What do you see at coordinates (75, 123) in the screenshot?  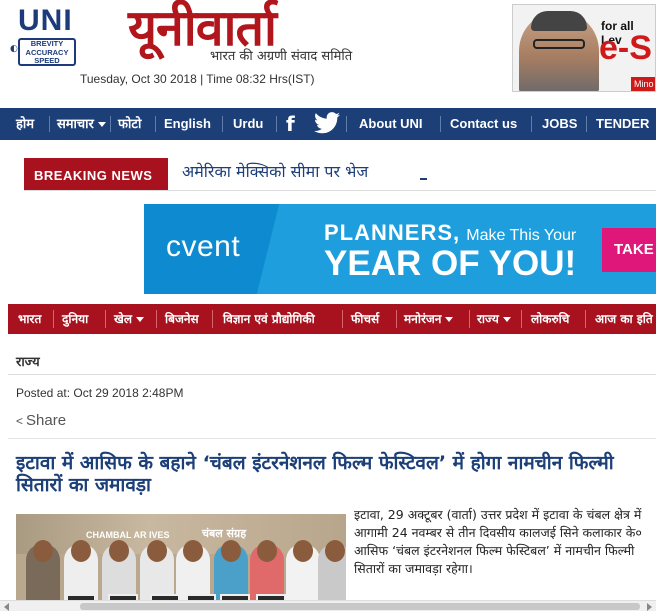 I see `nav-item-news-label: समाचार` at bounding box center [75, 123].